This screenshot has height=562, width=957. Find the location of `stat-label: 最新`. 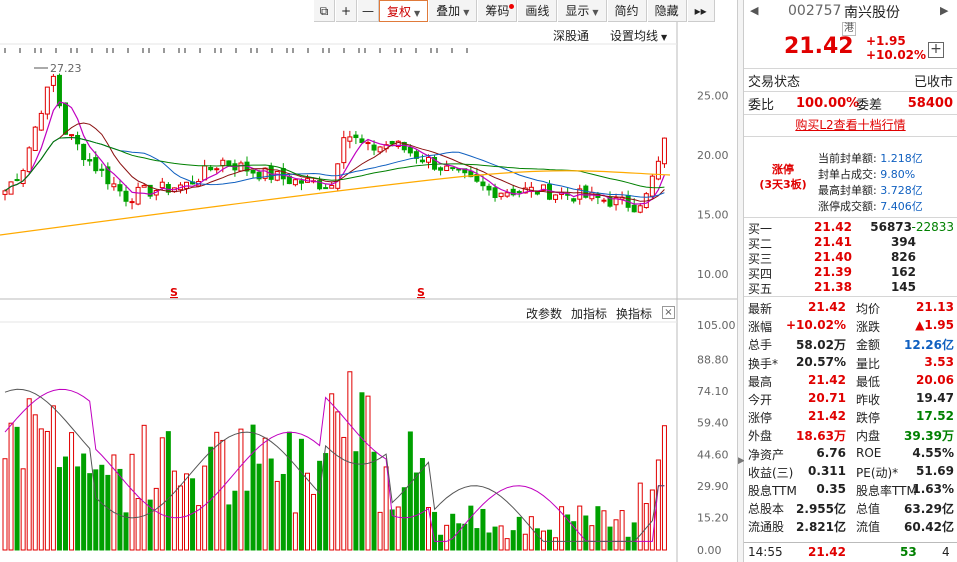

stat-label: 最新 is located at coordinates (760, 309).